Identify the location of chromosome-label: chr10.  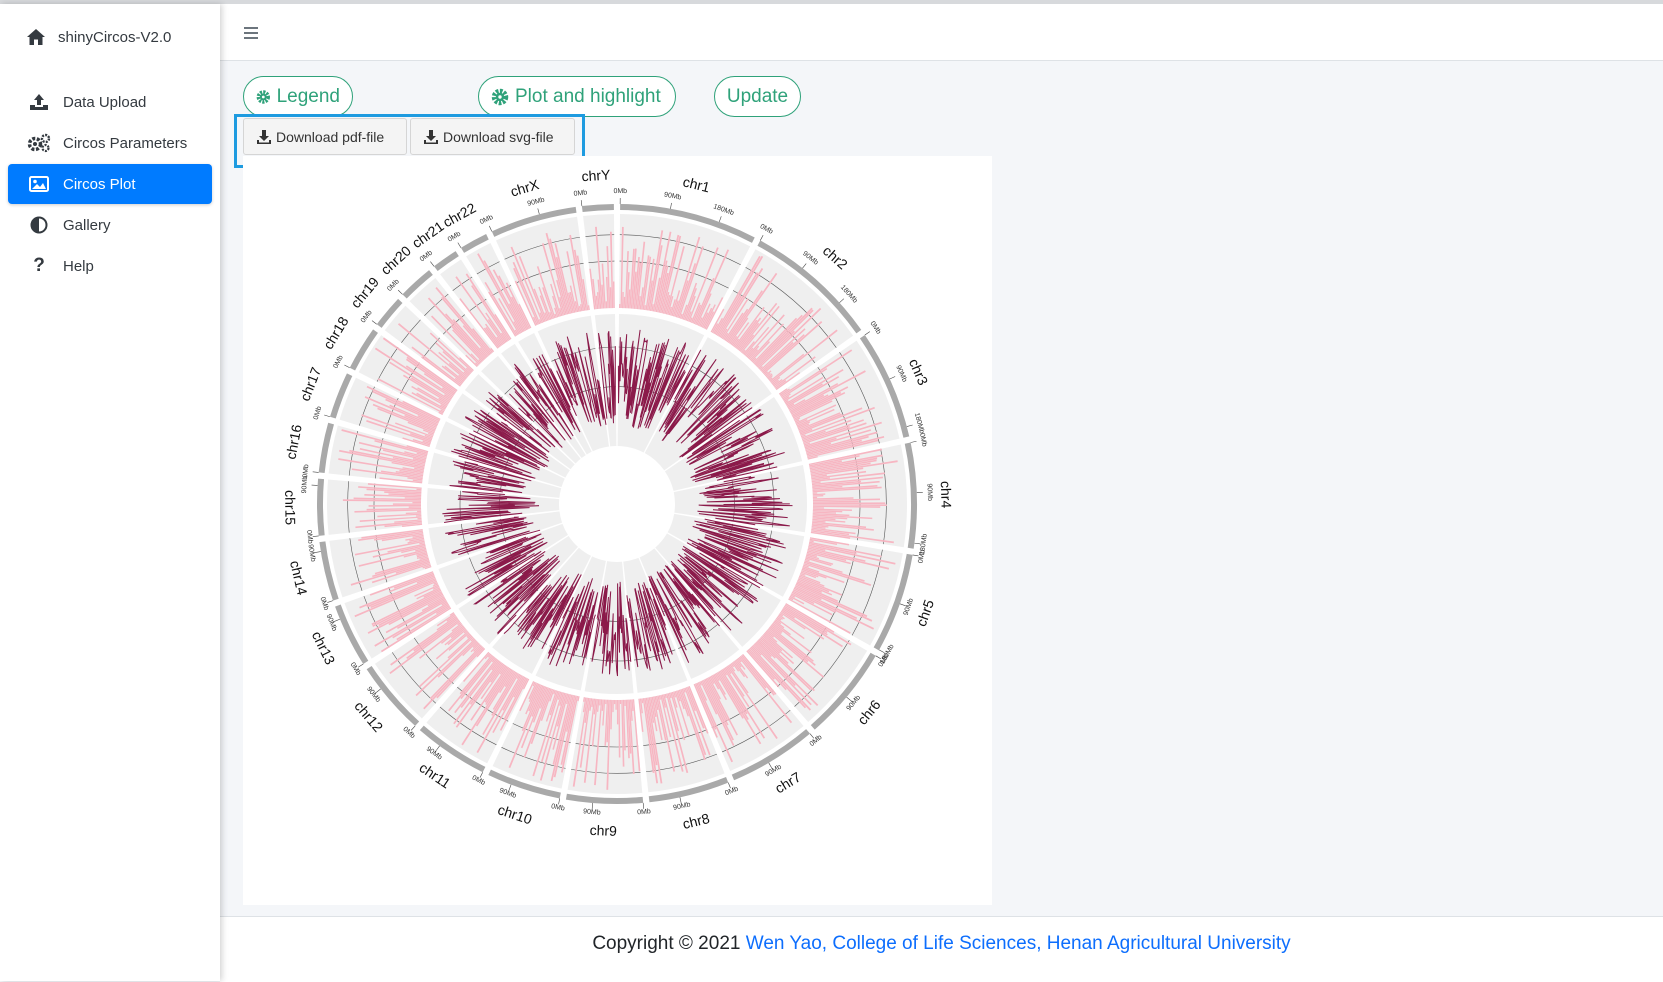
(515, 814).